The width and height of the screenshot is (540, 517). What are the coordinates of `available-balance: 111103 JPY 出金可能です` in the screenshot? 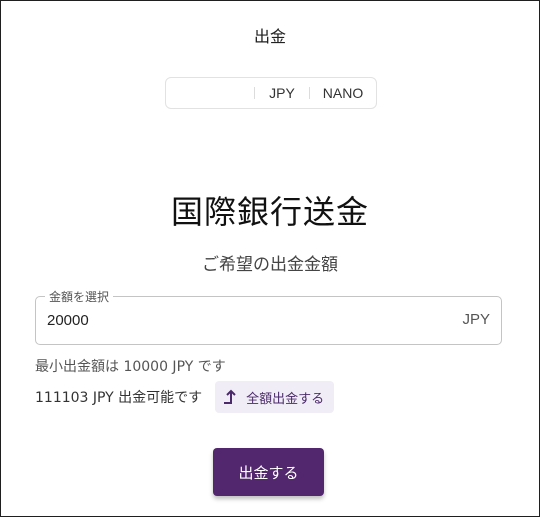 It's located at (119, 398).